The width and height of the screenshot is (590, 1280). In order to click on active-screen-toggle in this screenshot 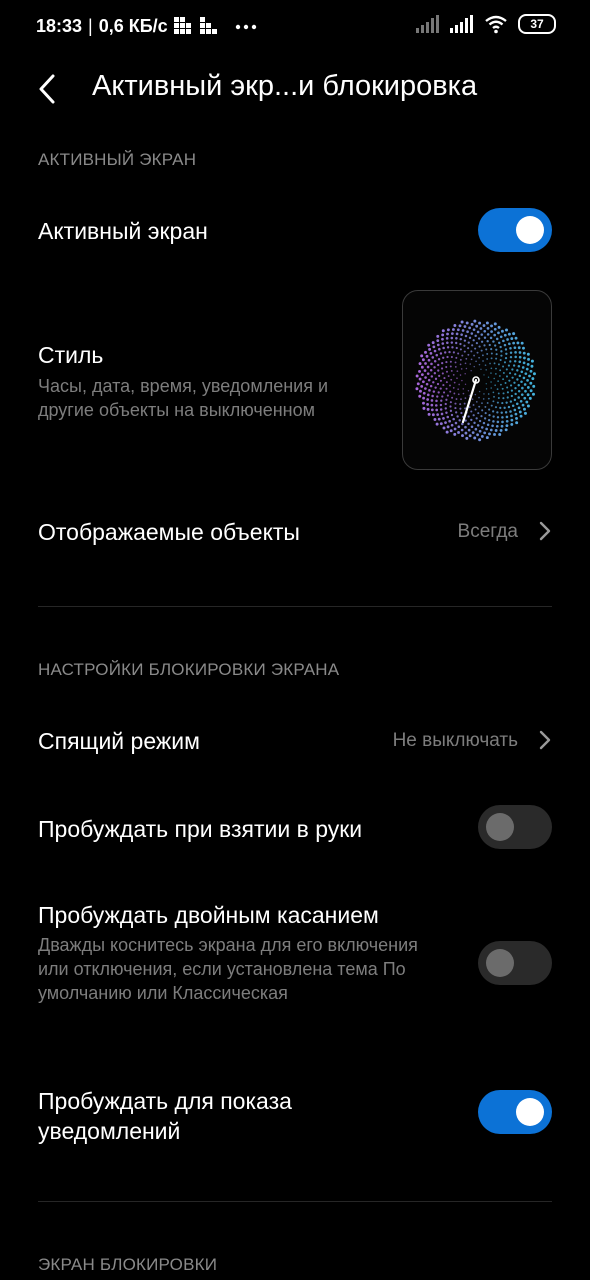, I will do `click(515, 230)`.